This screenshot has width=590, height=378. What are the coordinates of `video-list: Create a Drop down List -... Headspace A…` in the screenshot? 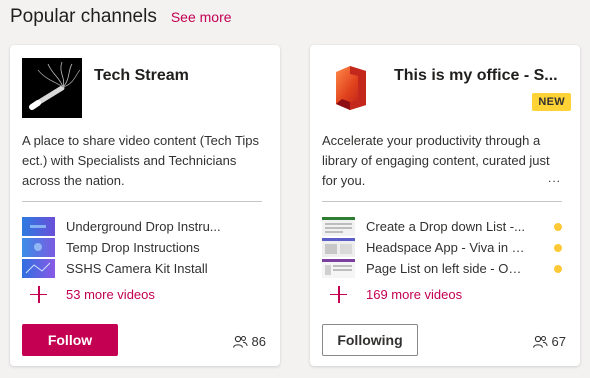 It's located at (442, 261).